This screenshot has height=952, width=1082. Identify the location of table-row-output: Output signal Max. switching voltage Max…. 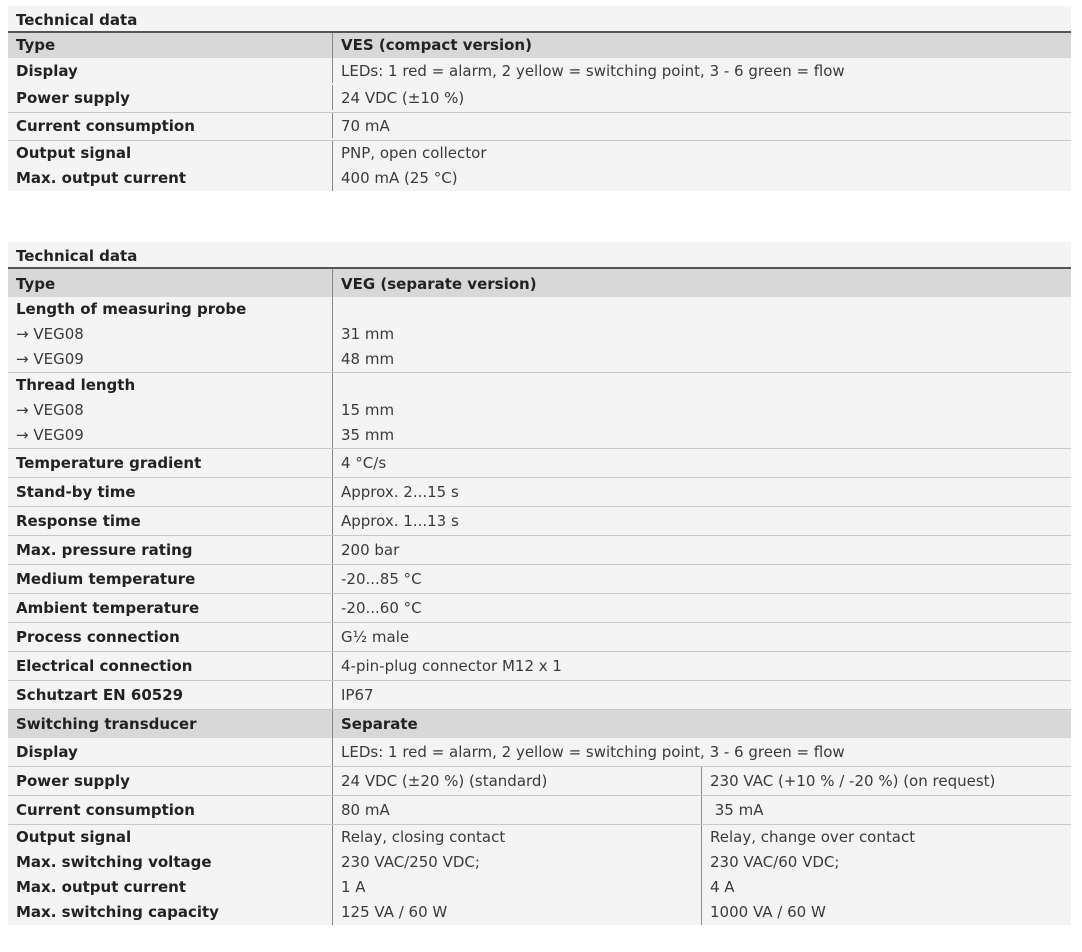
(539, 874).